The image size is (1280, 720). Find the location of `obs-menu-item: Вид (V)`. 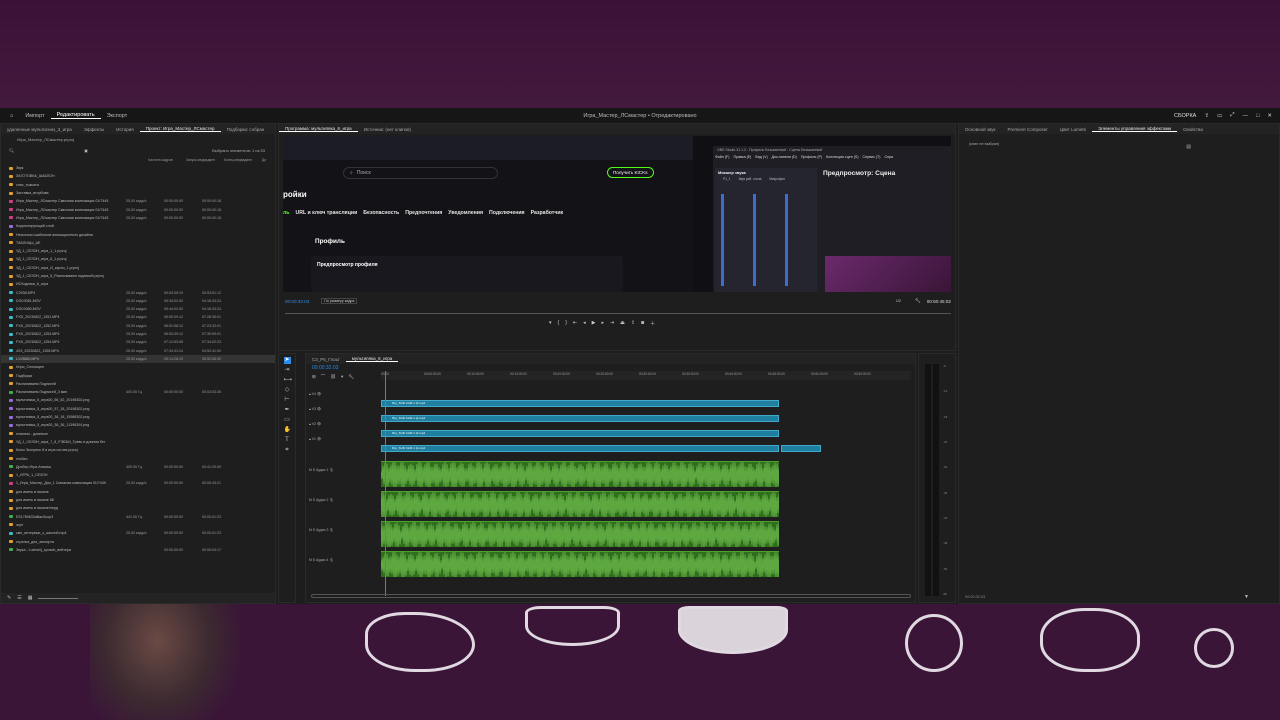

obs-menu-item: Вид (V) is located at coordinates (761, 157).